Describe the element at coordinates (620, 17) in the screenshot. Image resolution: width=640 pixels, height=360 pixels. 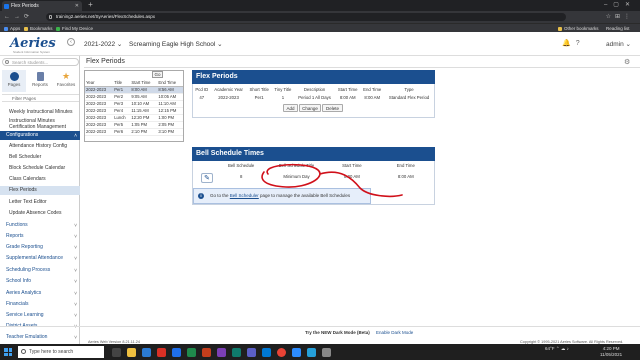
I see `extension-icons: ☆⊞⋮` at that location.